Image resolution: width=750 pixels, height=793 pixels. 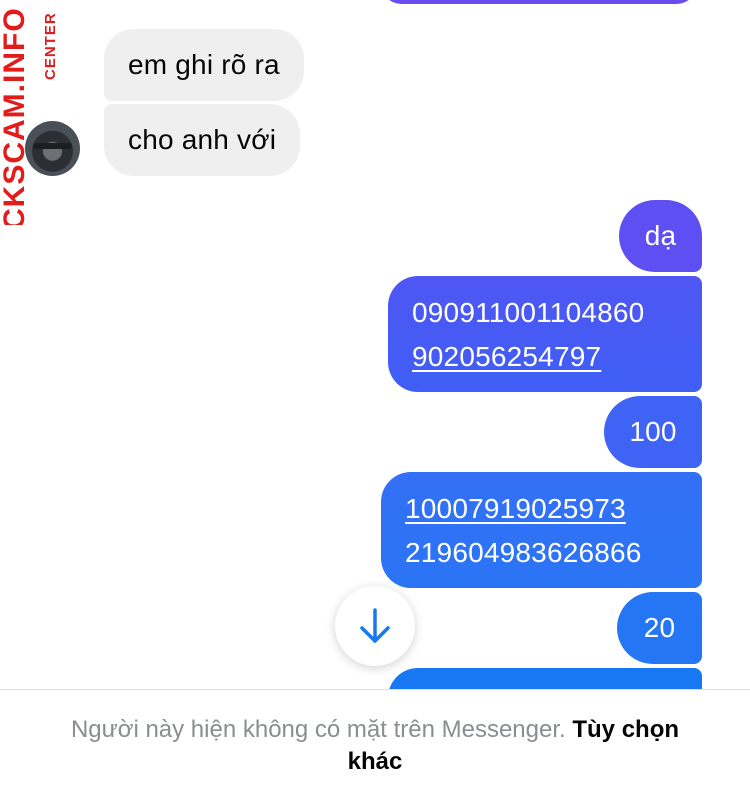 I want to click on watermark-logo: CKSCAM.INFO, so click(x=19, y=112).